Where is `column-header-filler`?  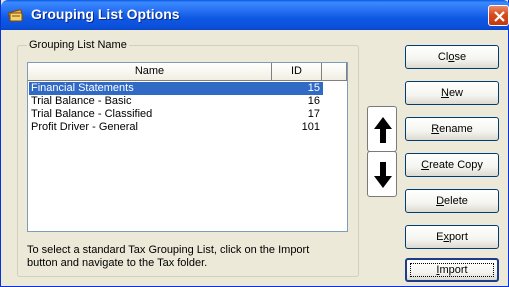 column-header-filler is located at coordinates (334, 71).